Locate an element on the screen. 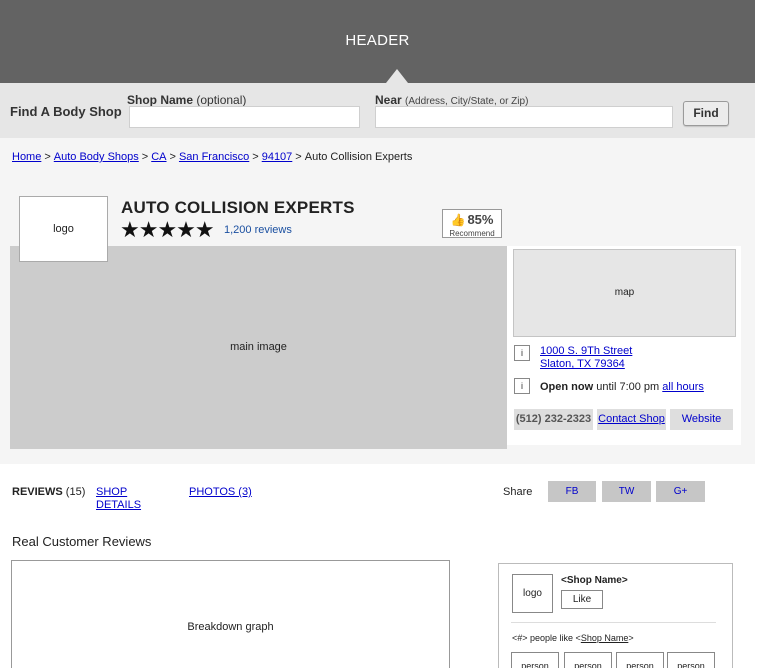  breadcrumb-current: Auto Collision Experts is located at coordinates (358, 157).